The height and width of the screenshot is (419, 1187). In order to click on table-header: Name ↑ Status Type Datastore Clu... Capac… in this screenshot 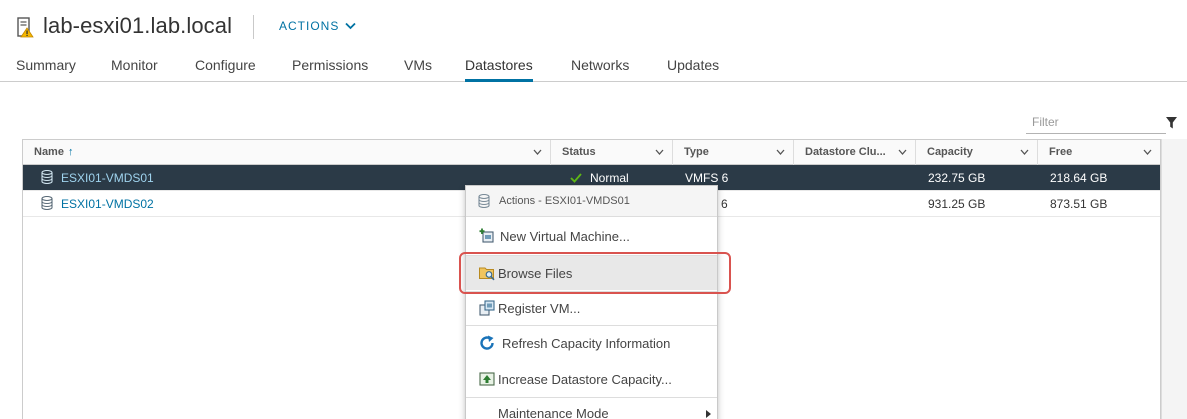, I will do `click(591, 152)`.